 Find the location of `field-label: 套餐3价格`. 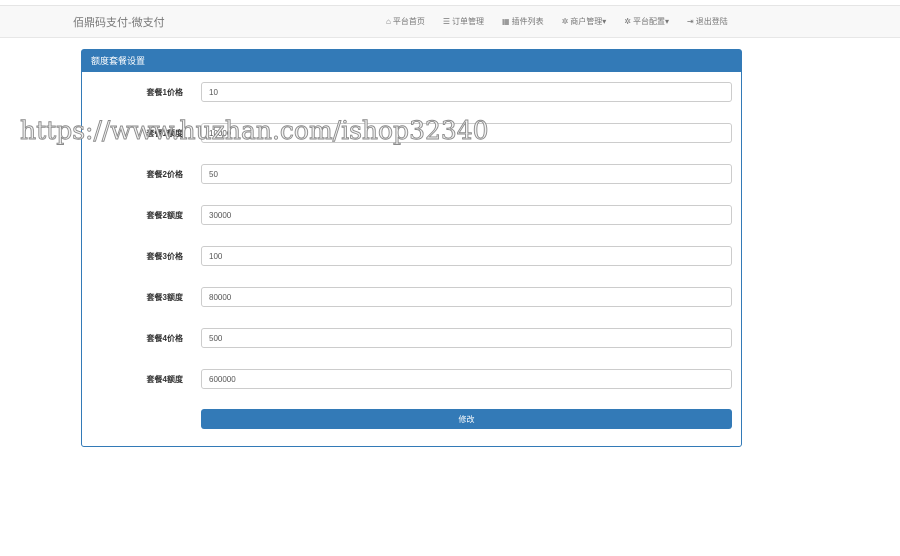

field-label: 套餐3价格 is located at coordinates (164, 256).